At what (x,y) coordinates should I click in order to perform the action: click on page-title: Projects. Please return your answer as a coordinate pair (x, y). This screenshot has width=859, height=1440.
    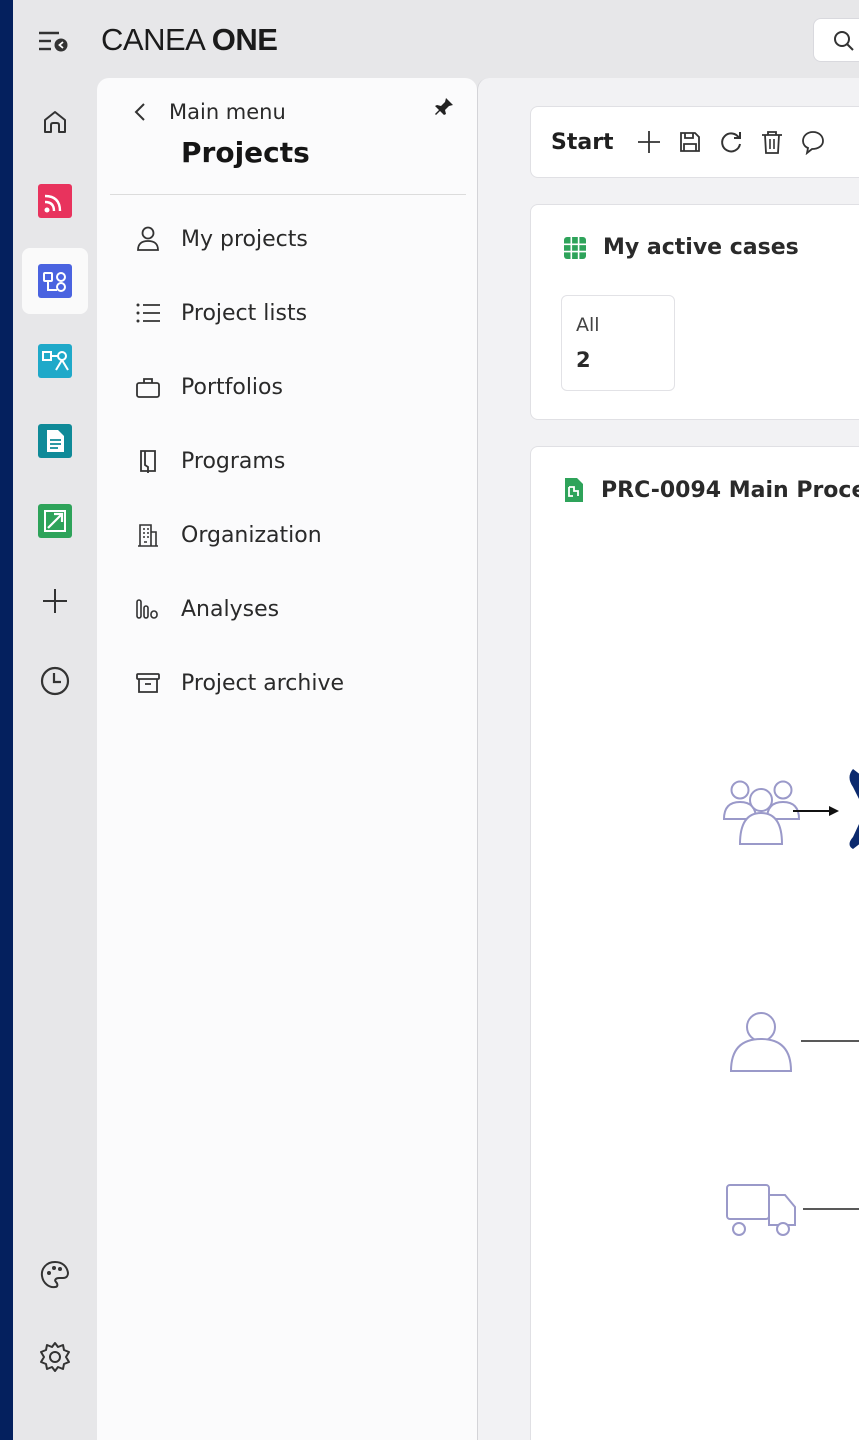
    Looking at the image, I should click on (245, 152).